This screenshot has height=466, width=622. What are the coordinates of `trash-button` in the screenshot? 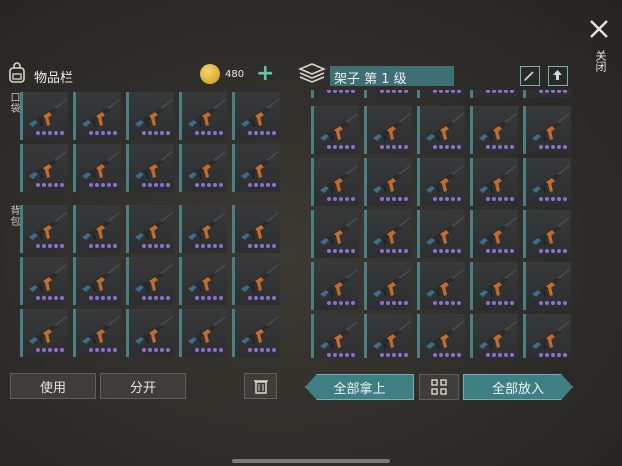 It's located at (260, 386).